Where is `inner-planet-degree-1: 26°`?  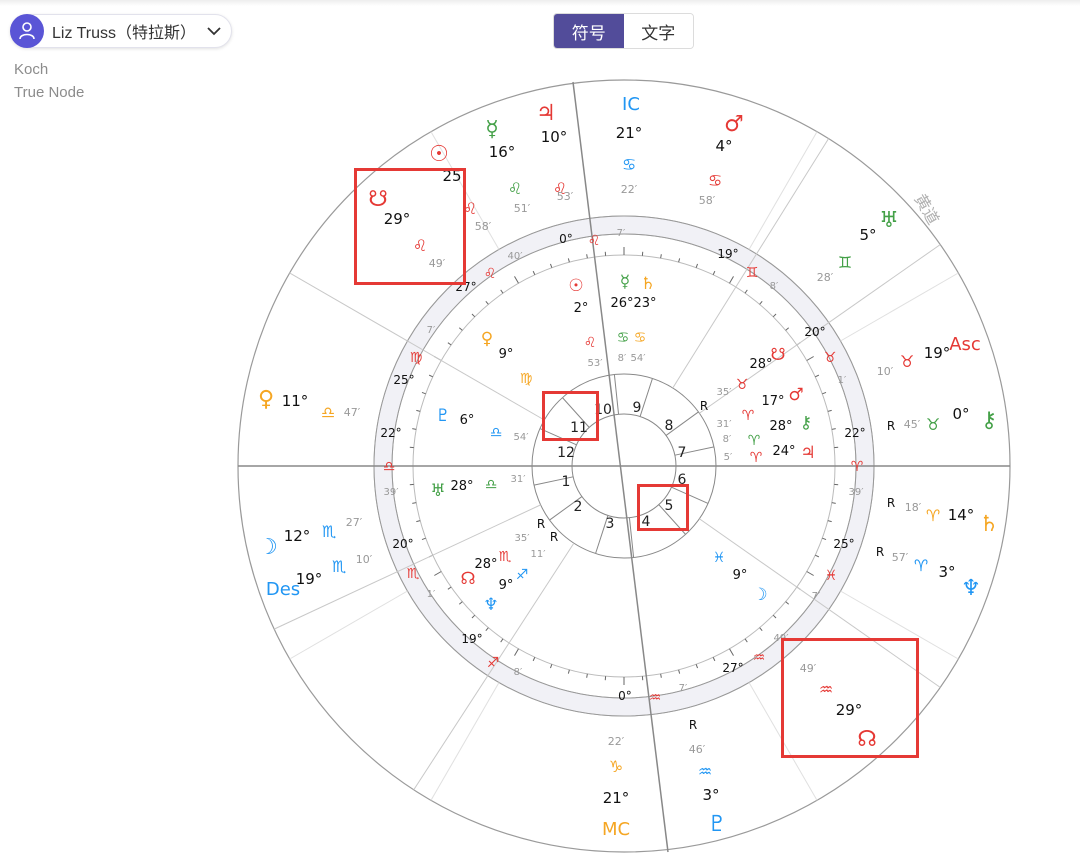 inner-planet-degree-1: 26° is located at coordinates (621, 303).